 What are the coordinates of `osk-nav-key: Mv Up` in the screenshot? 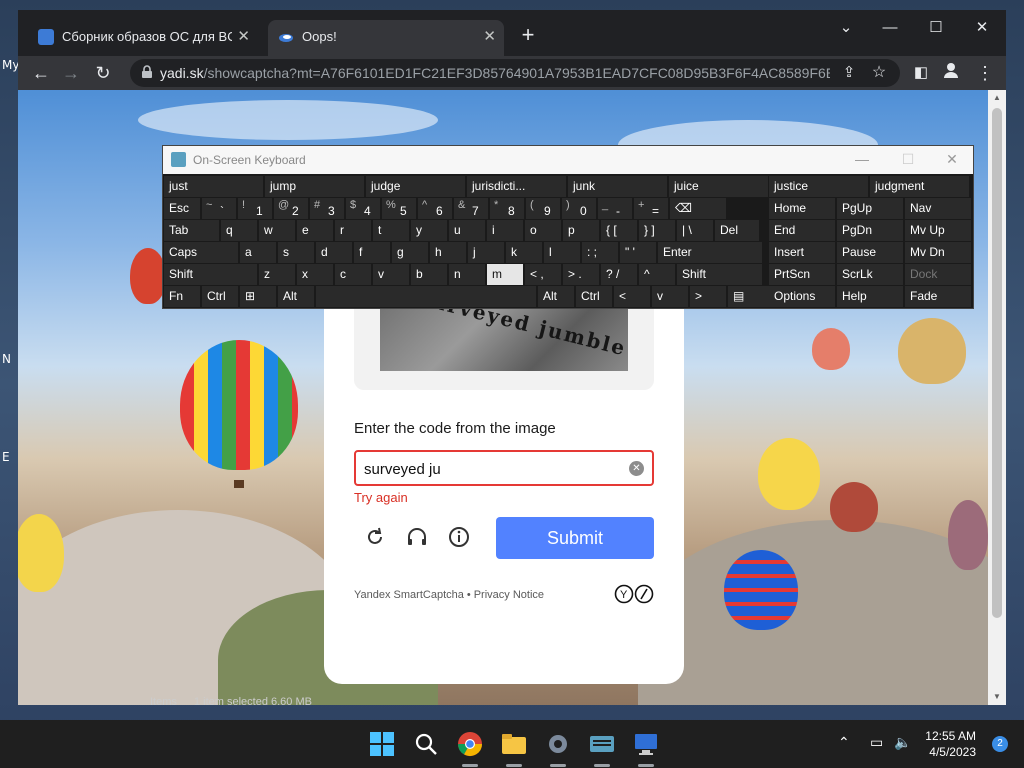 It's located at (938, 230).